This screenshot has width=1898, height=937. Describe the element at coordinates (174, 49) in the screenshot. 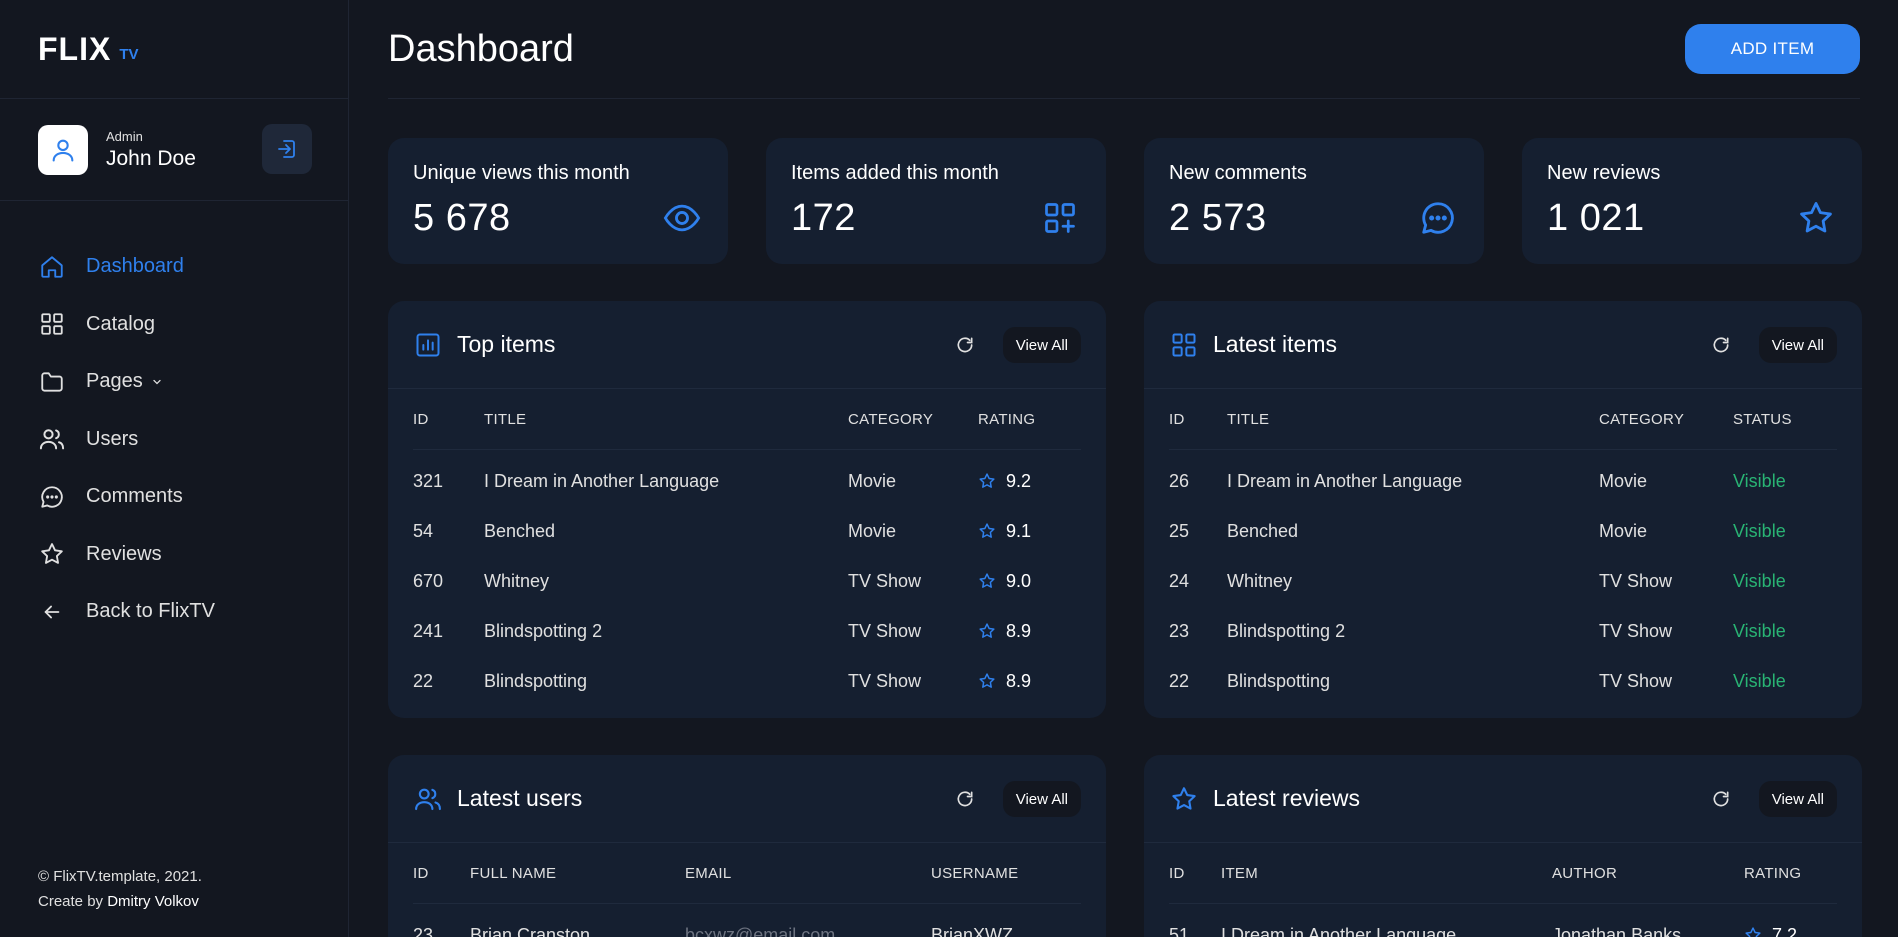

I see `logo: FLIX TV` at that location.